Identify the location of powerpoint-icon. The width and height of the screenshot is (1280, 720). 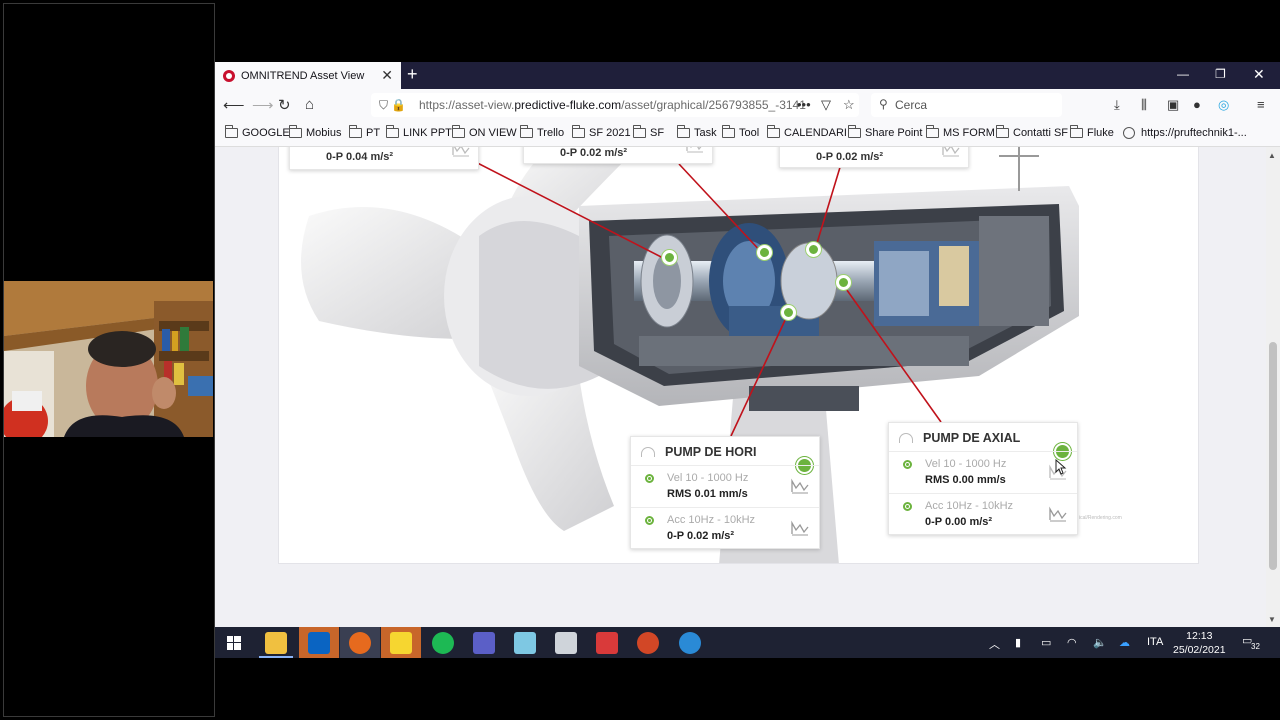
(648, 643).